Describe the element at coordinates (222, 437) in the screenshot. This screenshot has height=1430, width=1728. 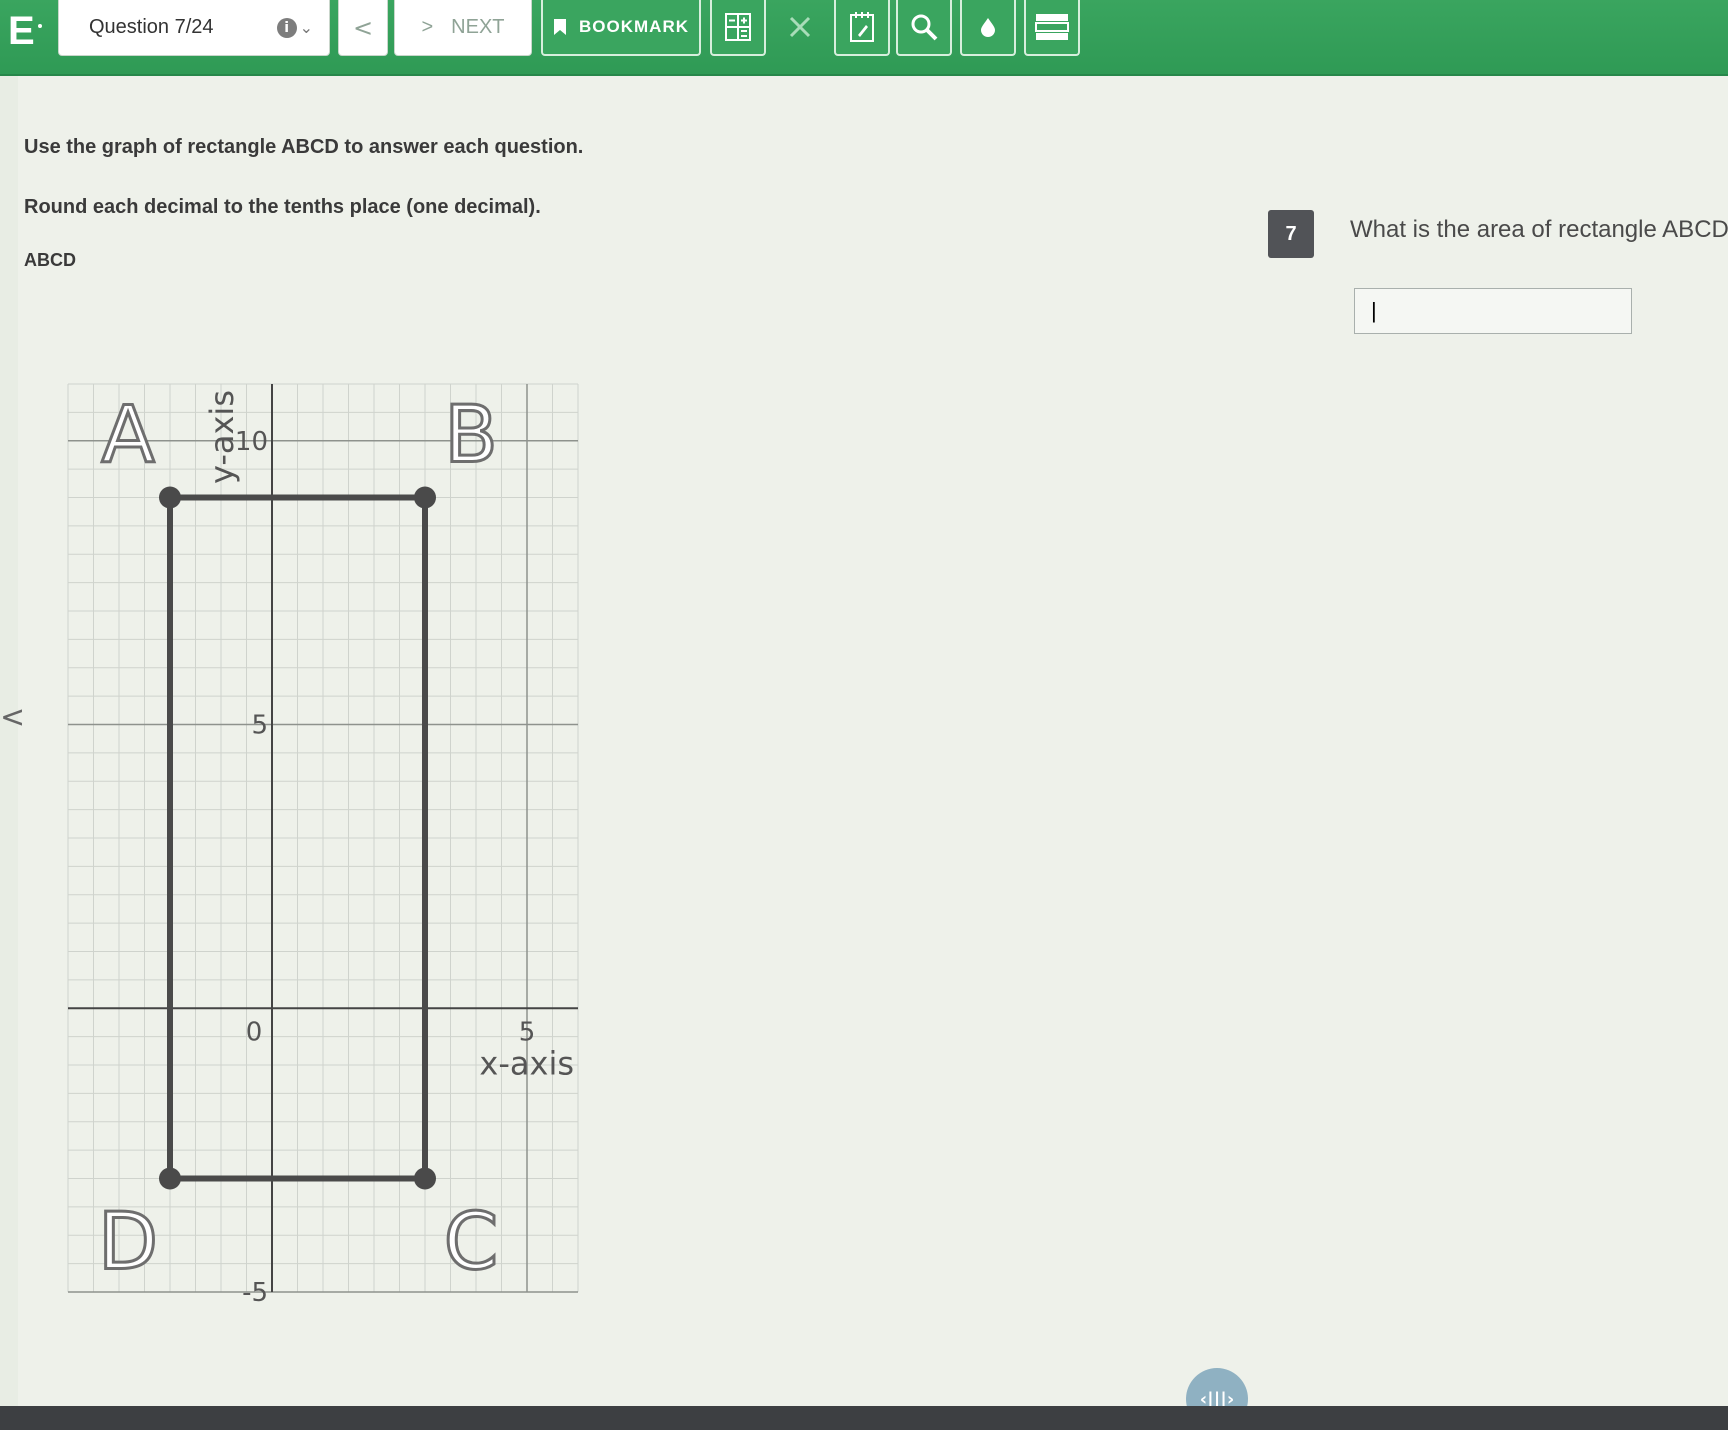
I see `y-axis-label: y-axis` at that location.